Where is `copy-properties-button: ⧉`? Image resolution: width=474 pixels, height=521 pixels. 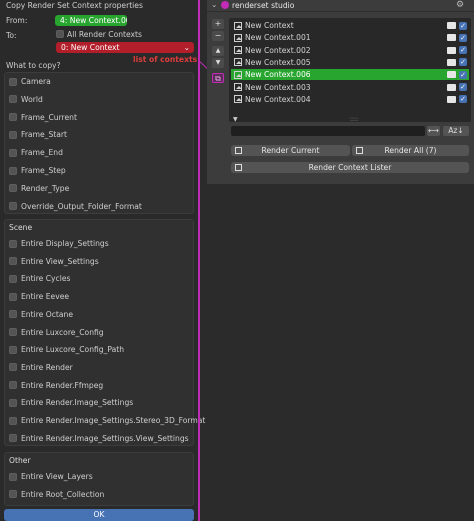
copy-properties-button: ⧉ is located at coordinates (218, 78).